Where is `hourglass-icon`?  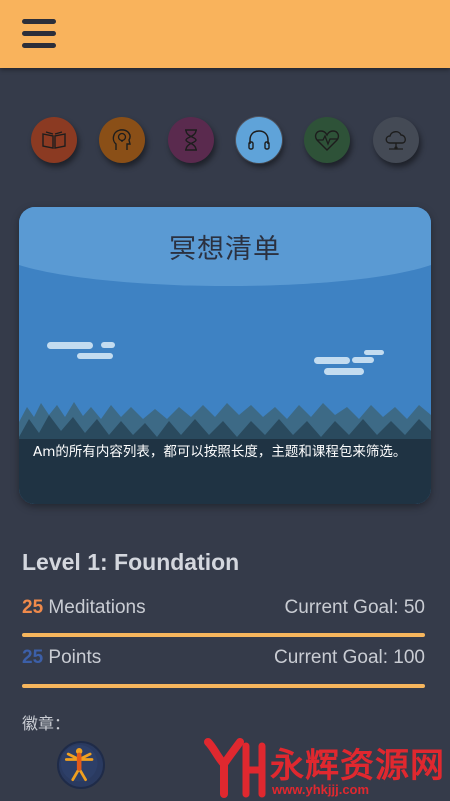
hourglass-icon is located at coordinates (191, 140).